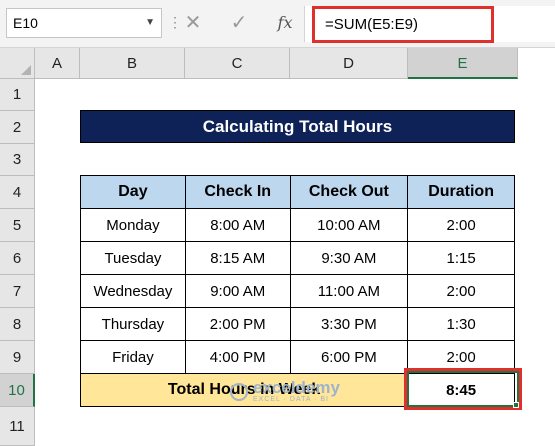 The image size is (555, 446). What do you see at coordinates (237, 63) in the screenshot?
I see `column-header-c: C` at bounding box center [237, 63].